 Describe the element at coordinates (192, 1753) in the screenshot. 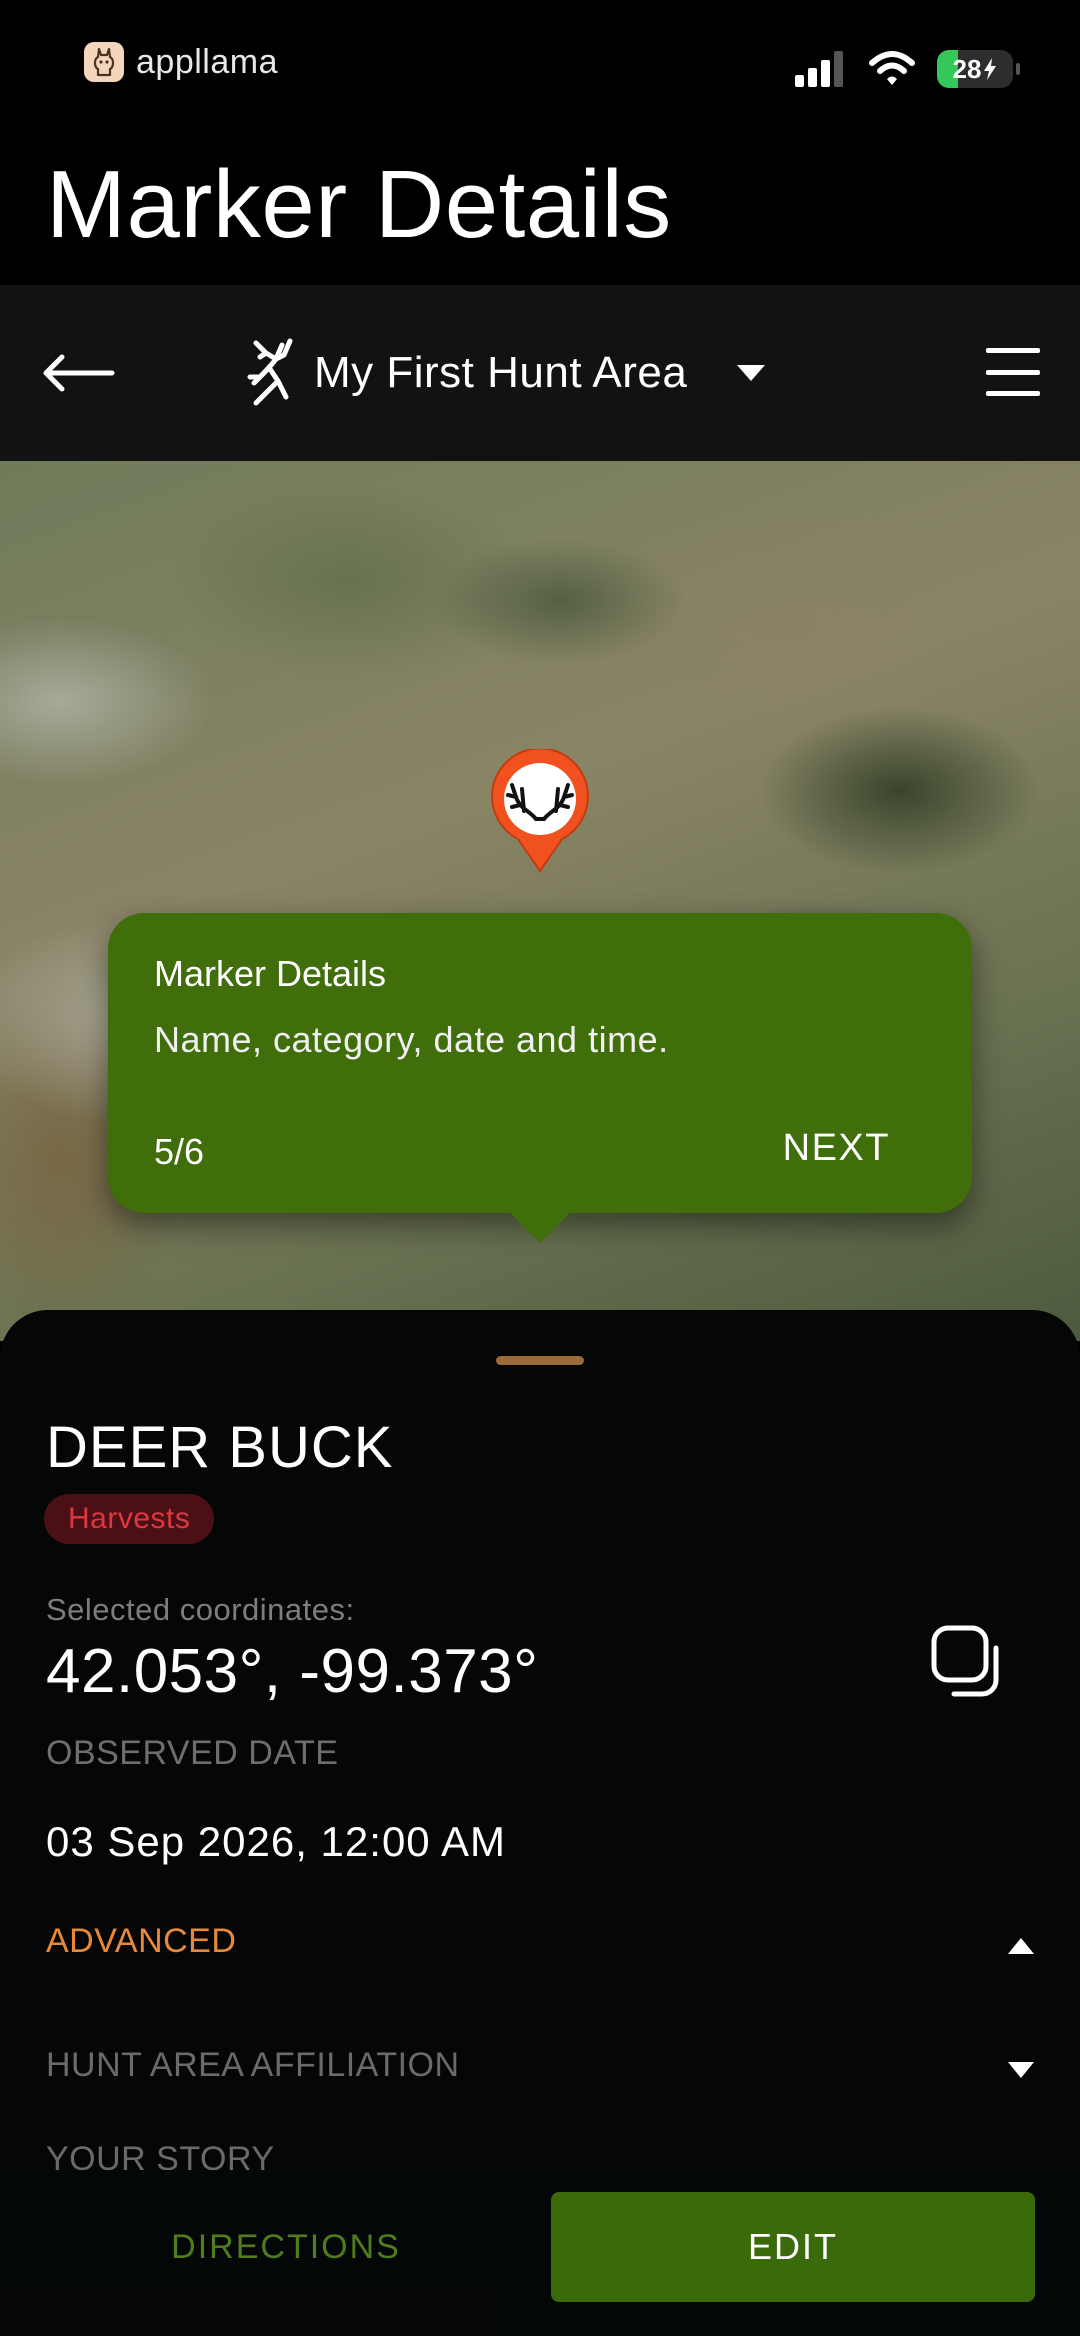

I see `observed-date-label: OBSERVED DATE` at that location.